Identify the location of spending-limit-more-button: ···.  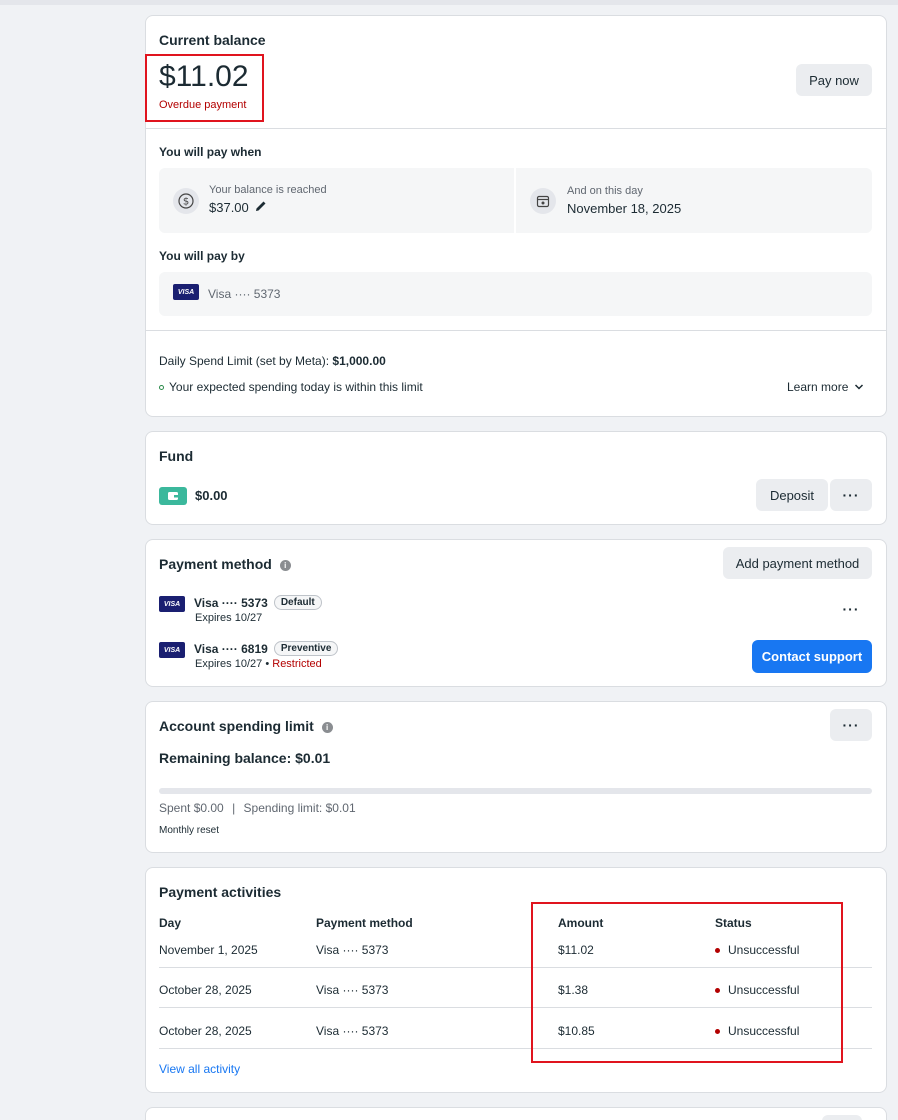
(851, 725).